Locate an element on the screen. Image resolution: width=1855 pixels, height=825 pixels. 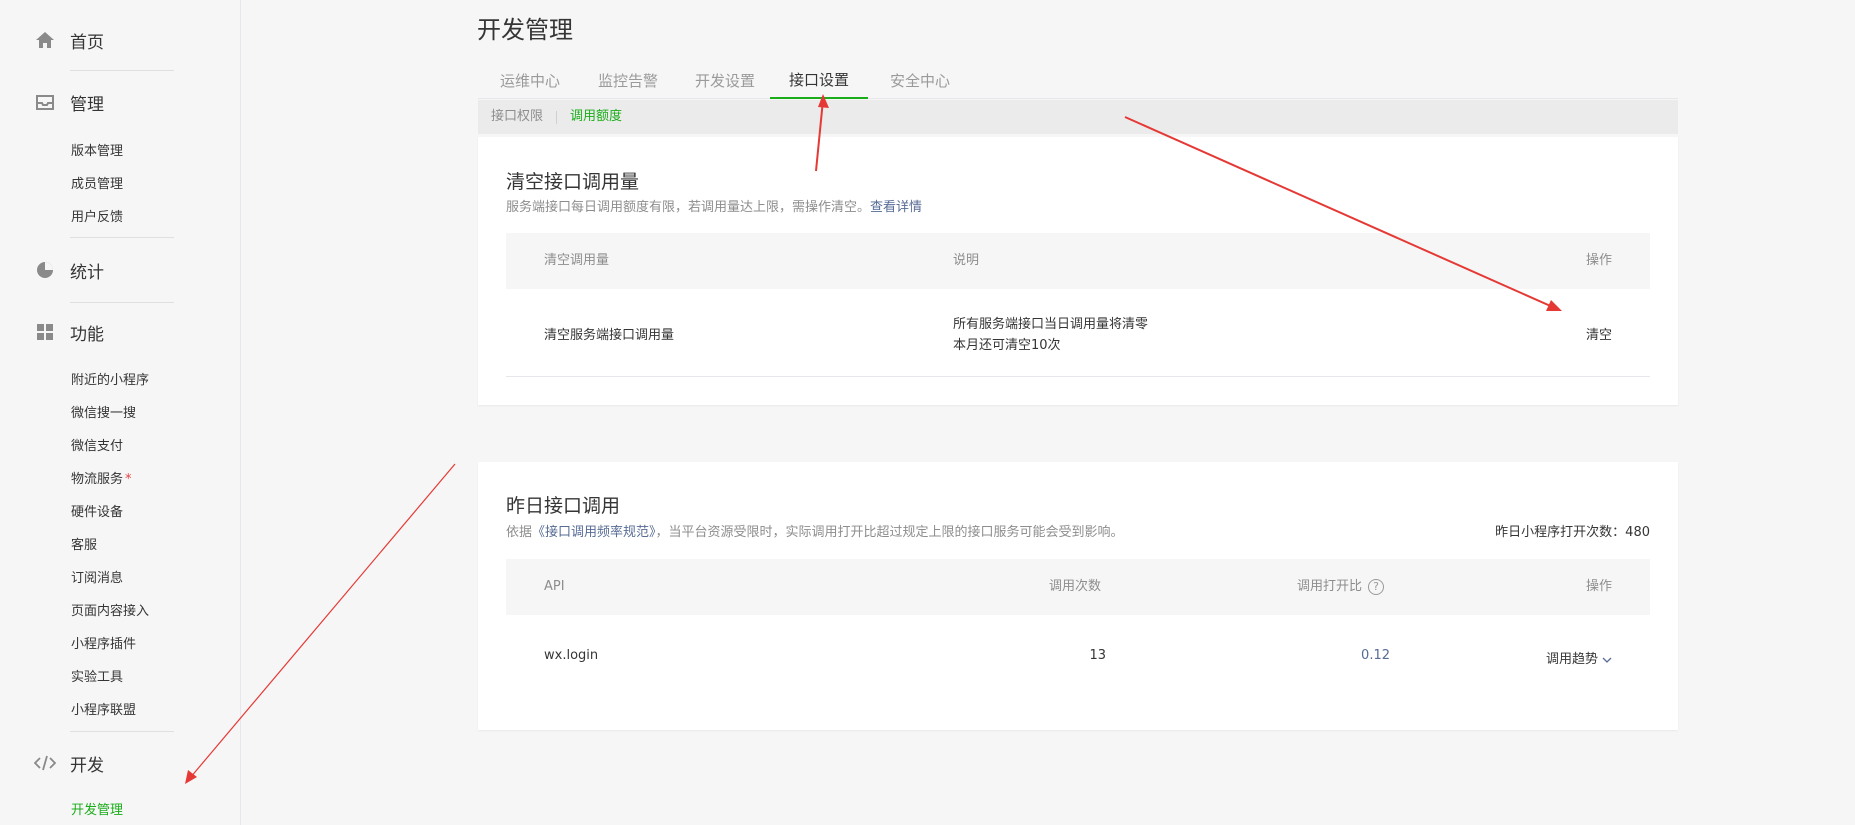
table-header: 清空调用量 说明 操作 is located at coordinates (1078, 261).